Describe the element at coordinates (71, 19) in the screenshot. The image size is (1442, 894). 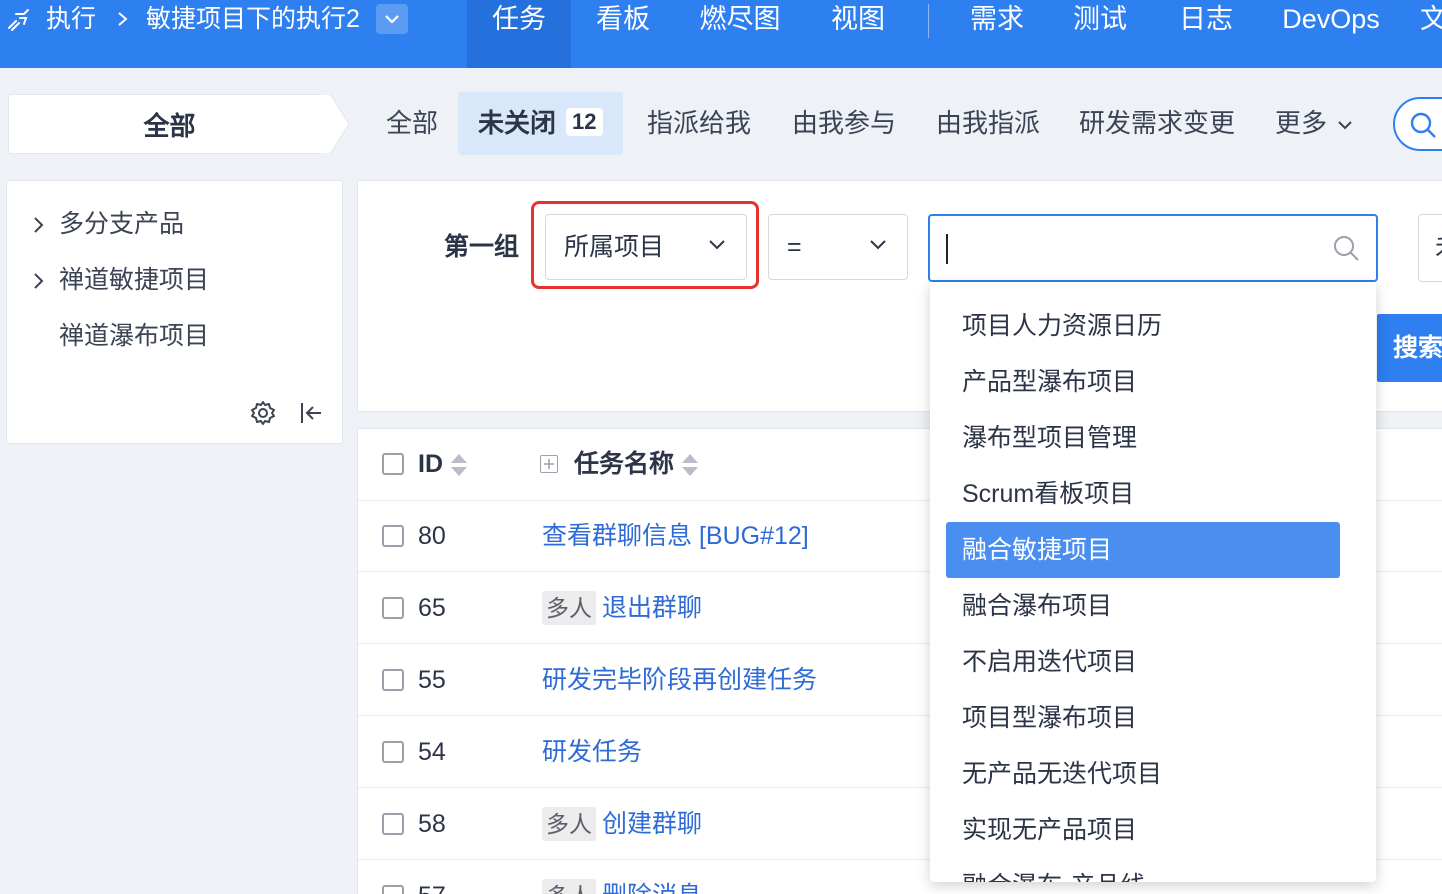
I see `breadcrumb-root: 执行` at that location.